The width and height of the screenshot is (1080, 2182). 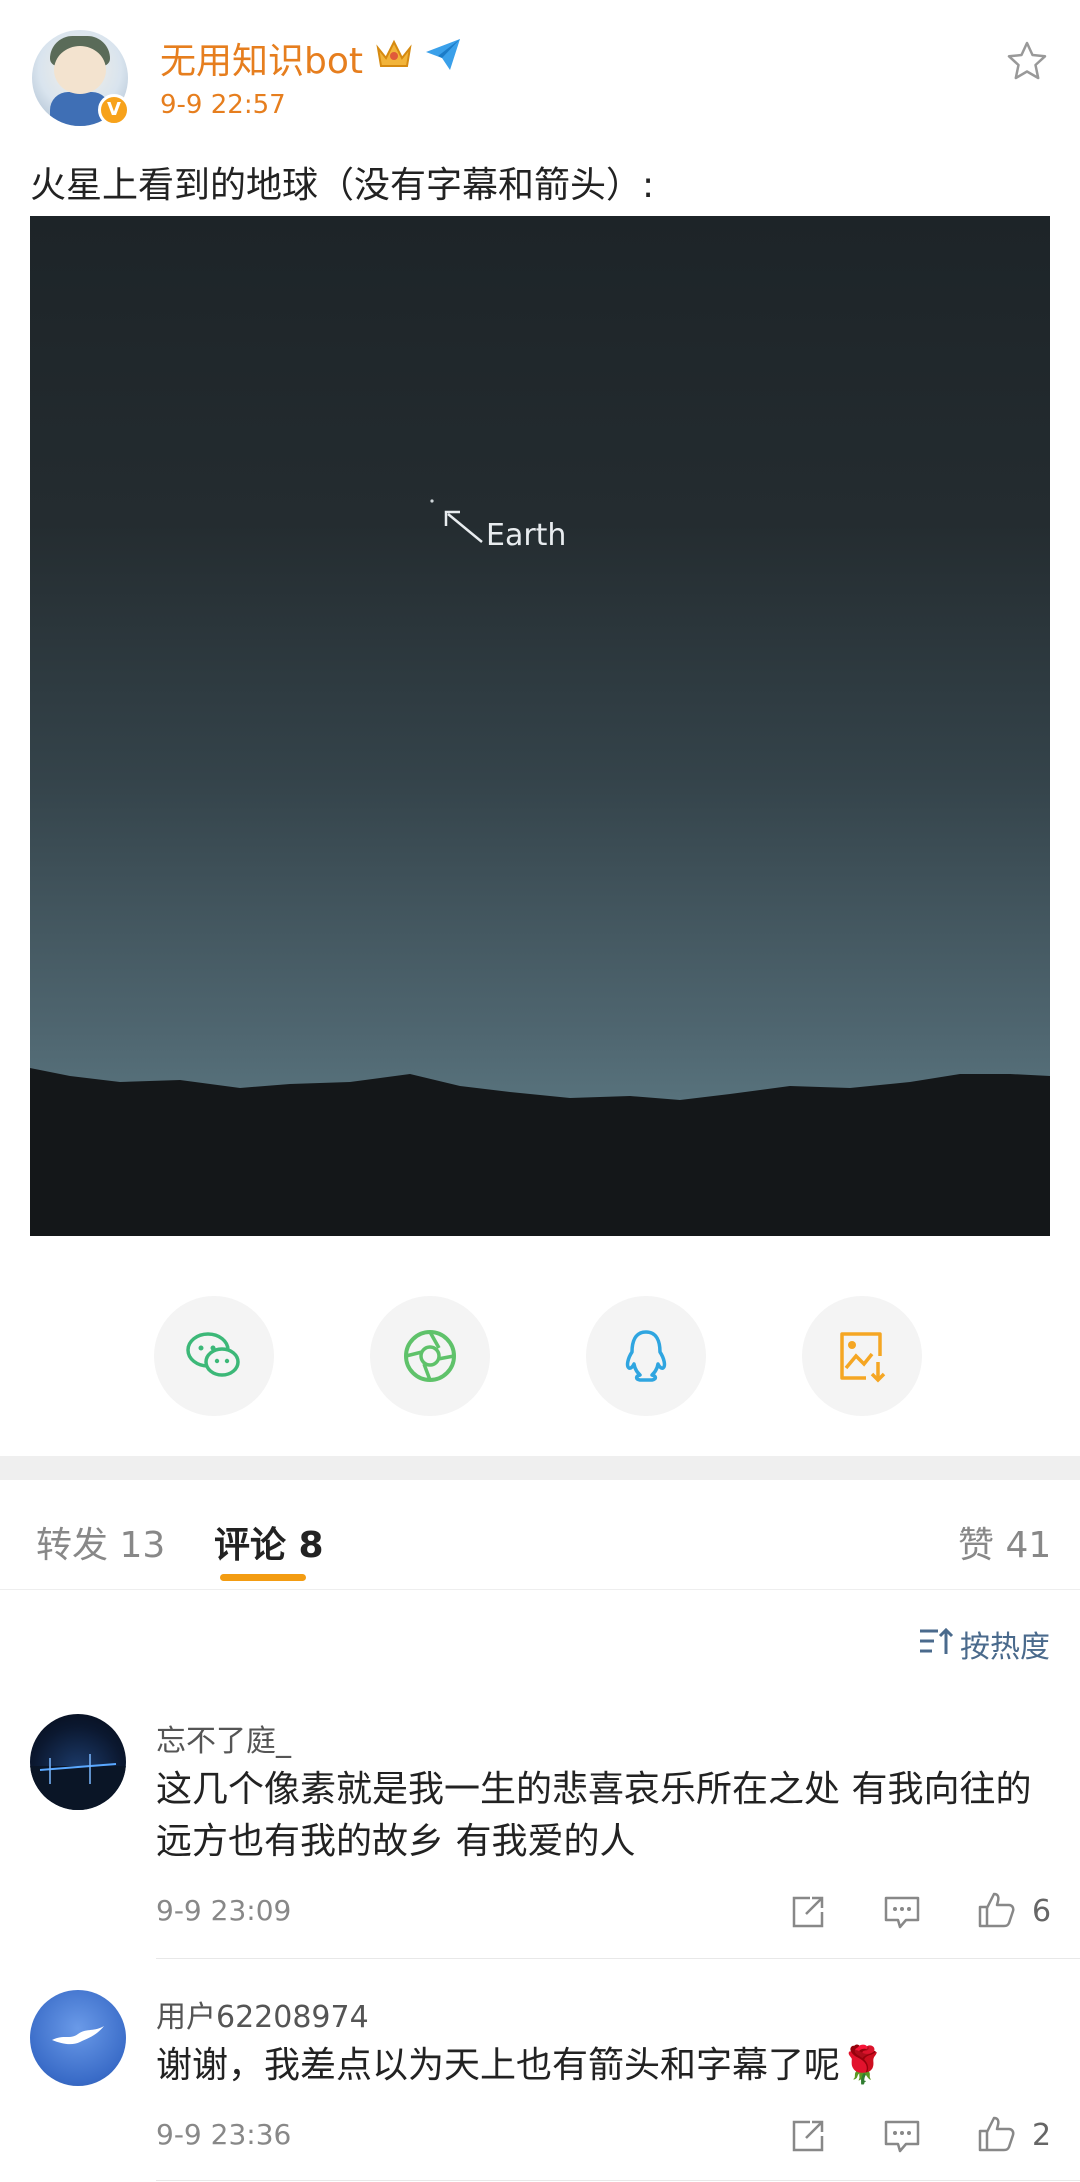 What do you see at coordinates (224, 2134) in the screenshot?
I see `comment-timestamp: 9-9 23:36` at bounding box center [224, 2134].